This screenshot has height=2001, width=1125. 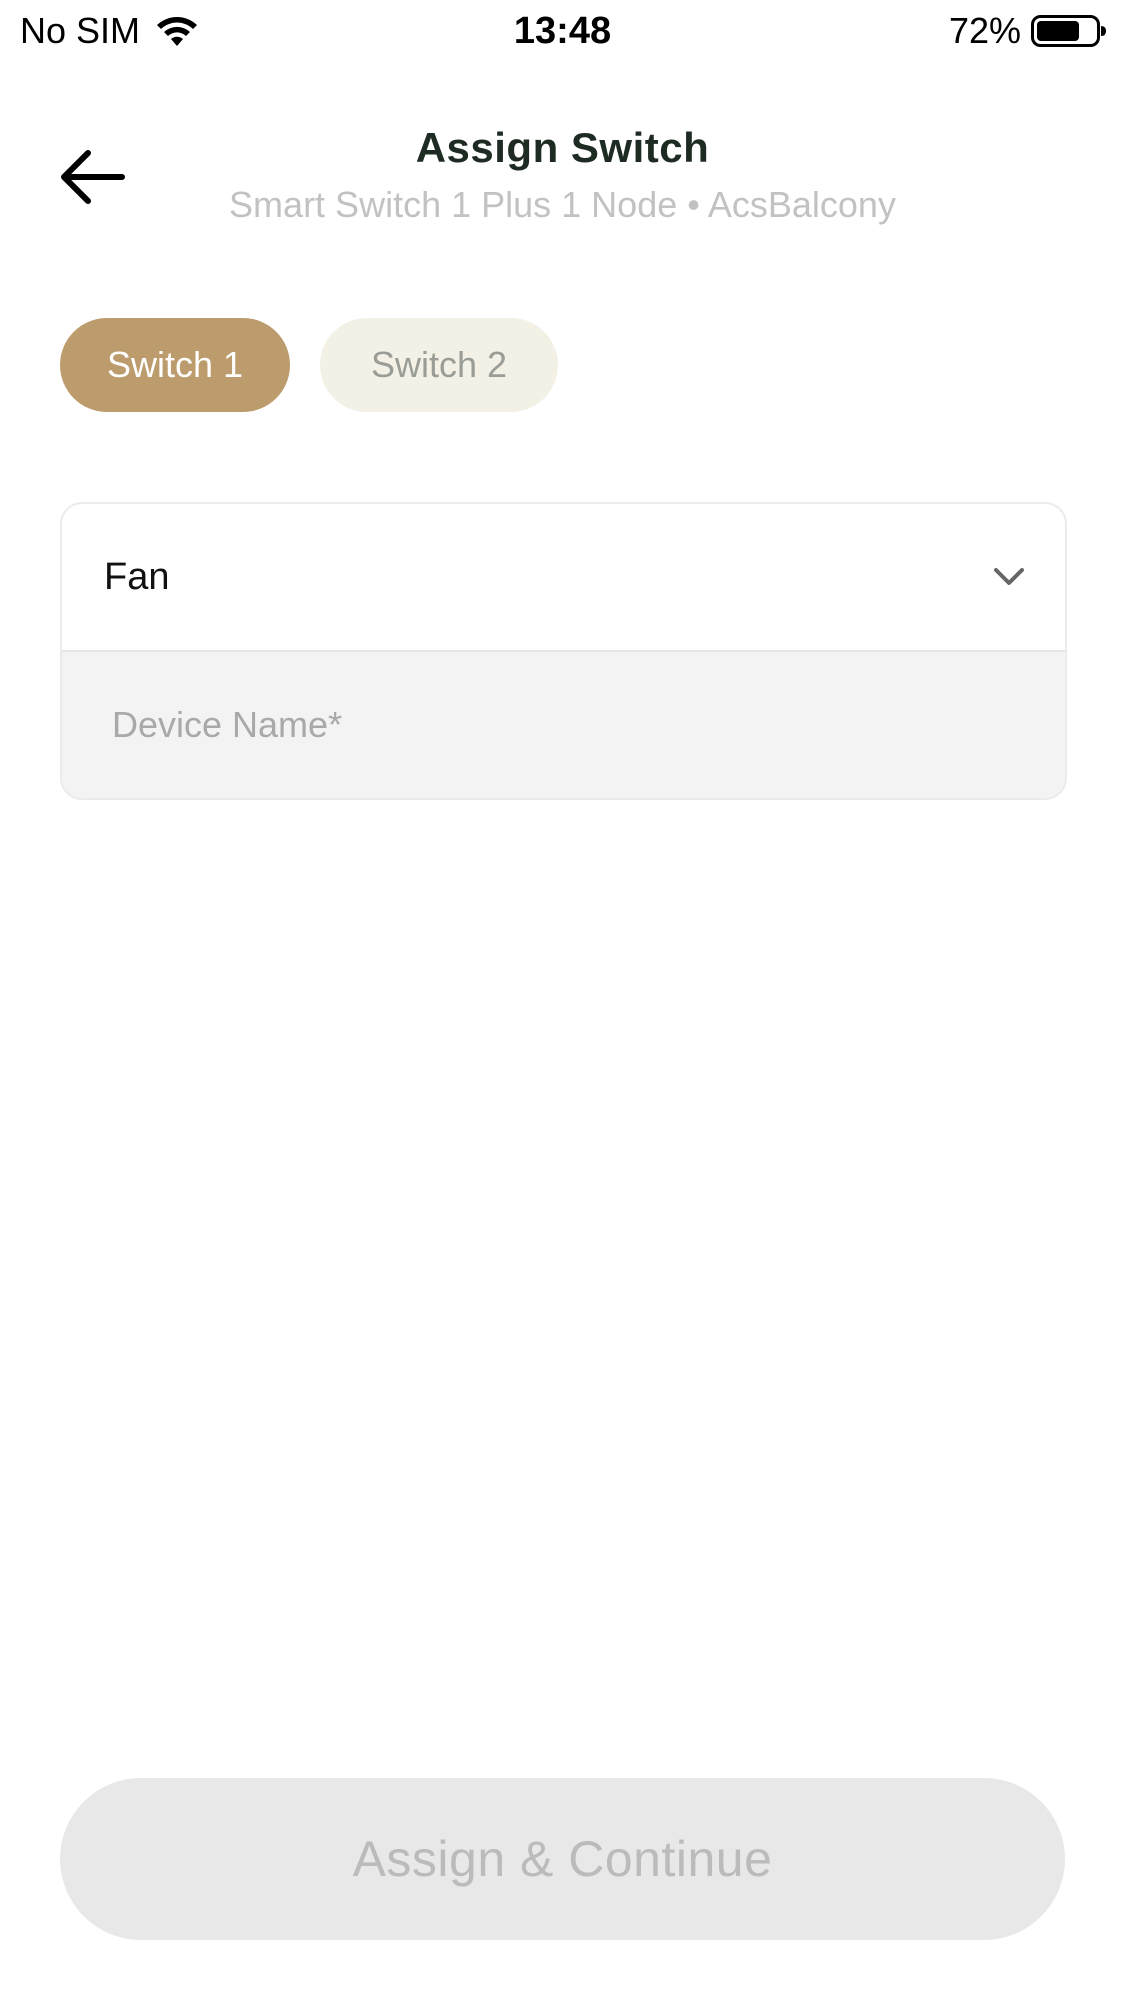 What do you see at coordinates (984, 30) in the screenshot?
I see `battery-percent: 72%` at bounding box center [984, 30].